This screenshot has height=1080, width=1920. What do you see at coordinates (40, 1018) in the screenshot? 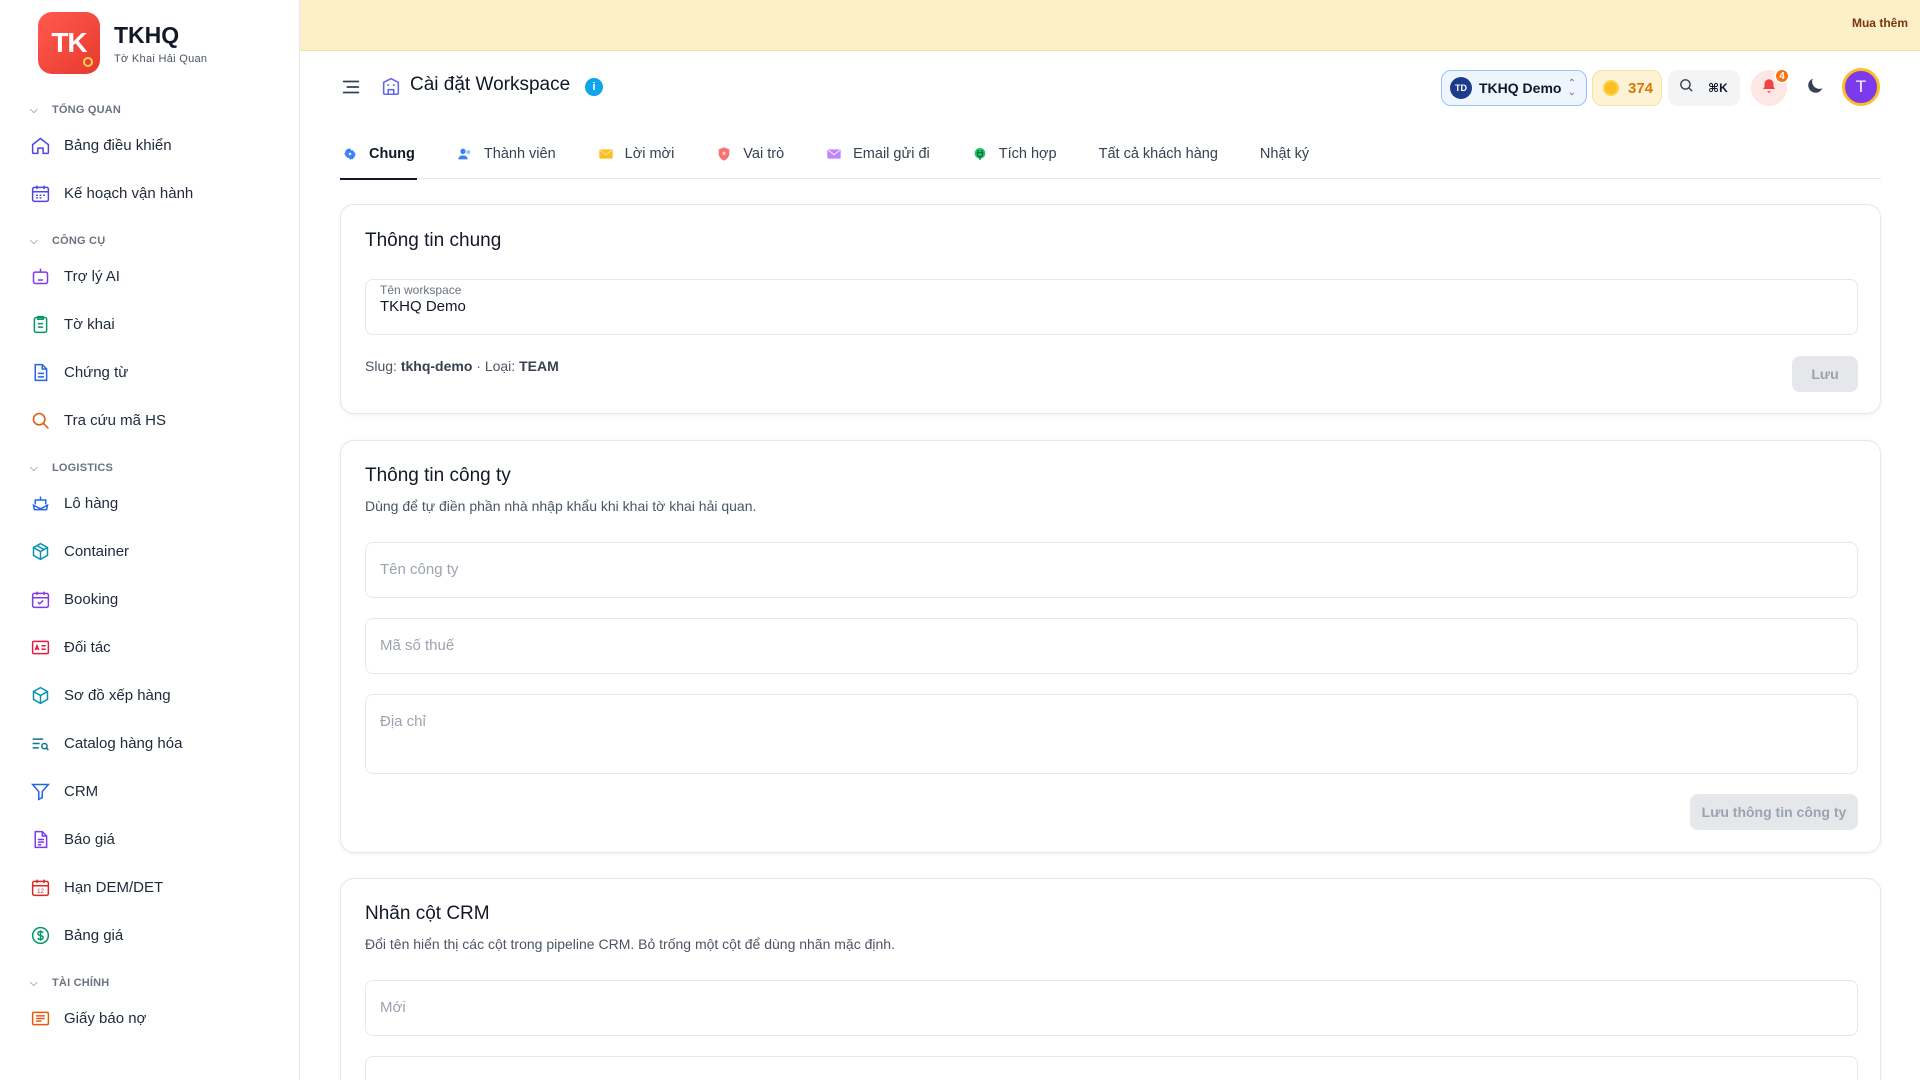
I see `receipt-icon` at bounding box center [40, 1018].